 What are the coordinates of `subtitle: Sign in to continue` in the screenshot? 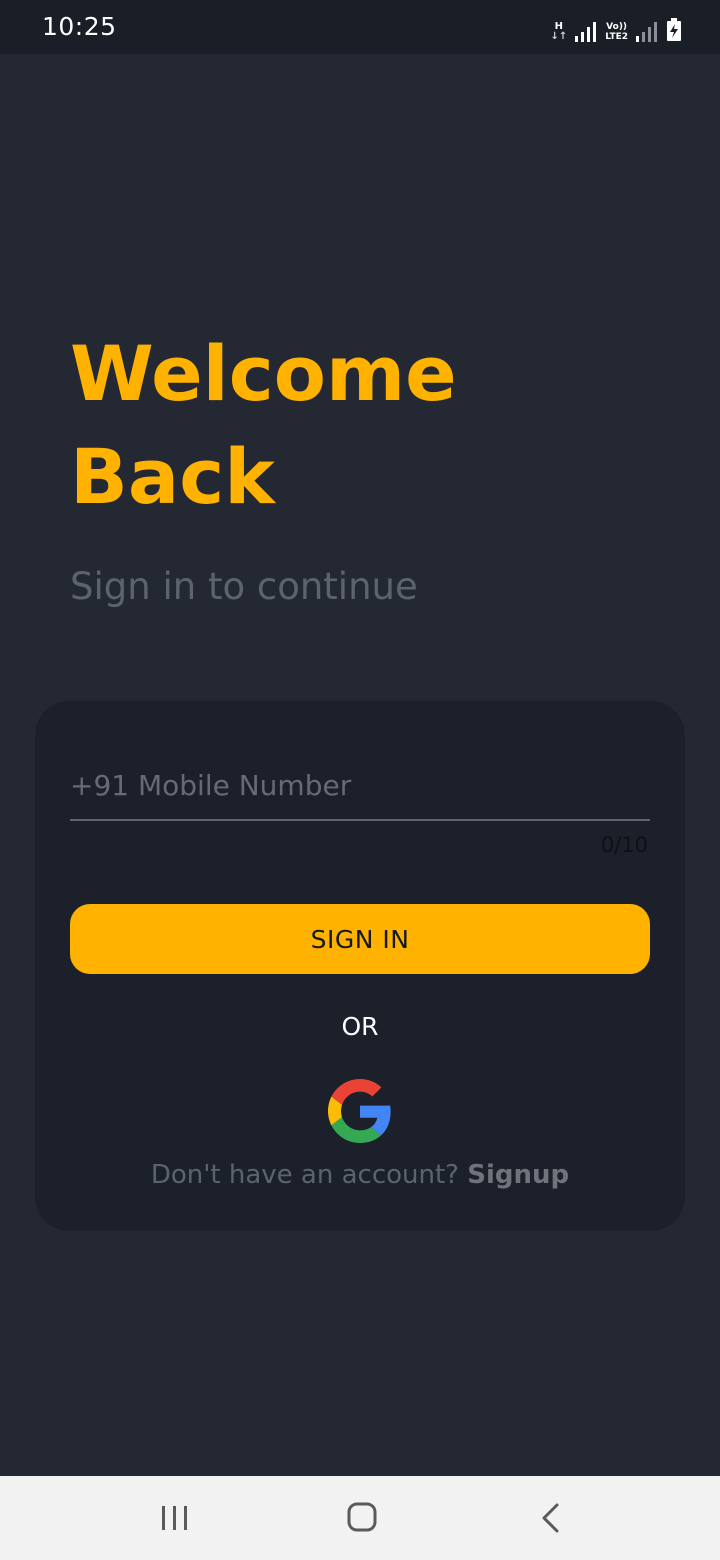 It's located at (244, 586).